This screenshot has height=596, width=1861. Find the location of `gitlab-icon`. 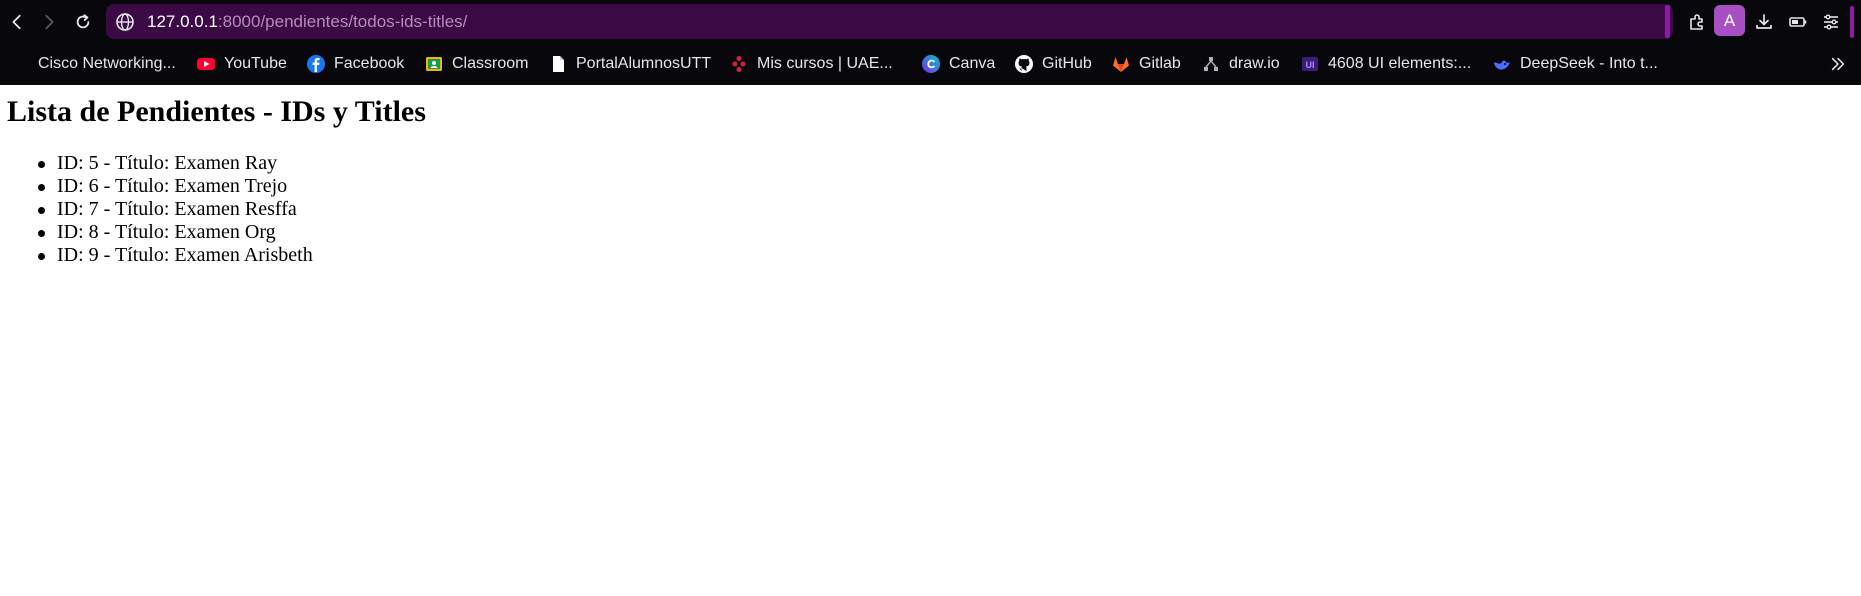

gitlab-icon is located at coordinates (1121, 64).